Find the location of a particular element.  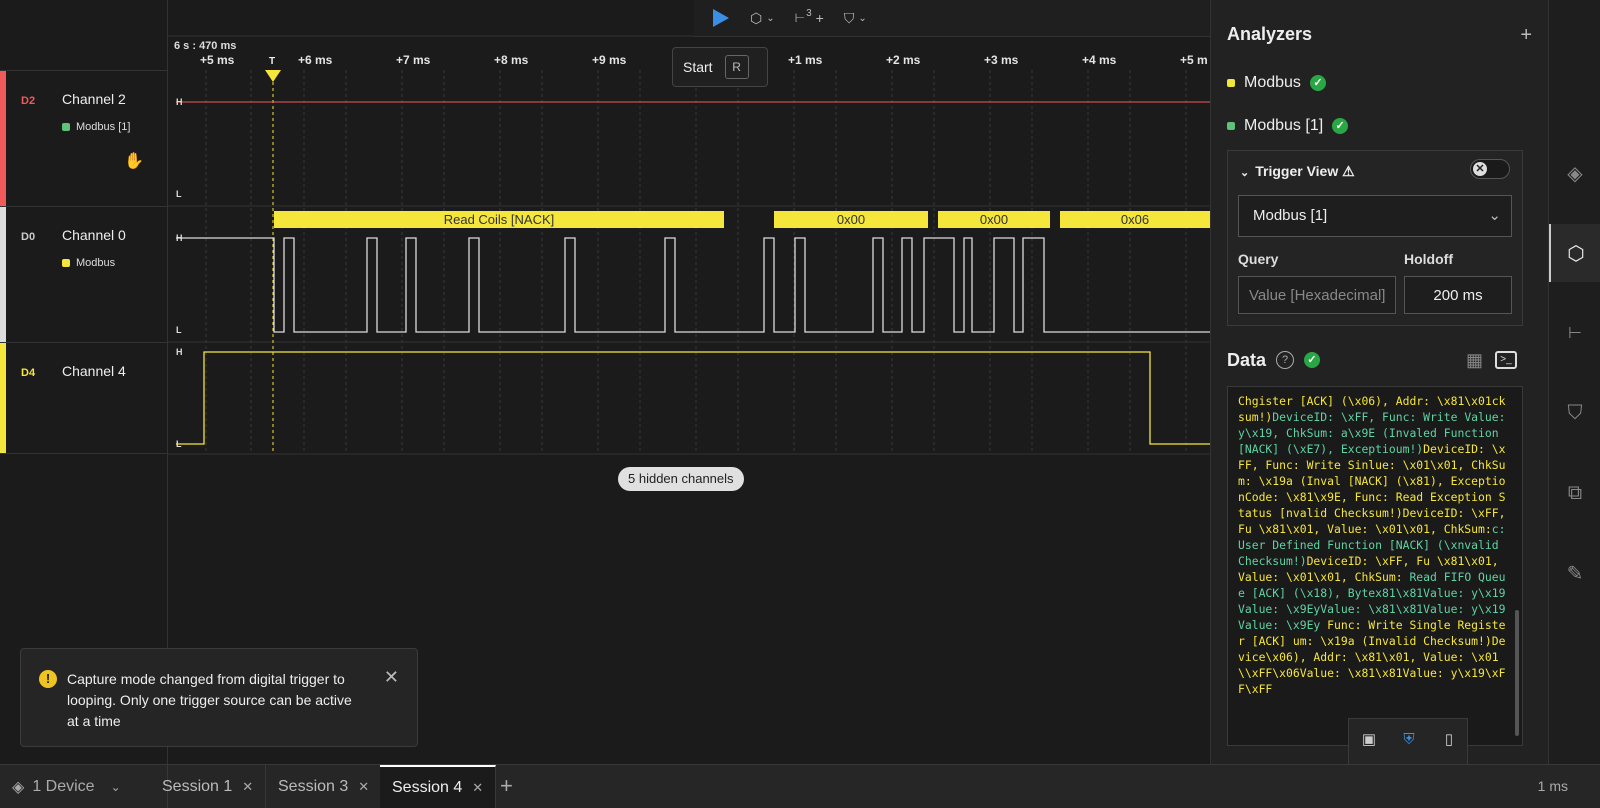

play-icon is located at coordinates (721, 18).